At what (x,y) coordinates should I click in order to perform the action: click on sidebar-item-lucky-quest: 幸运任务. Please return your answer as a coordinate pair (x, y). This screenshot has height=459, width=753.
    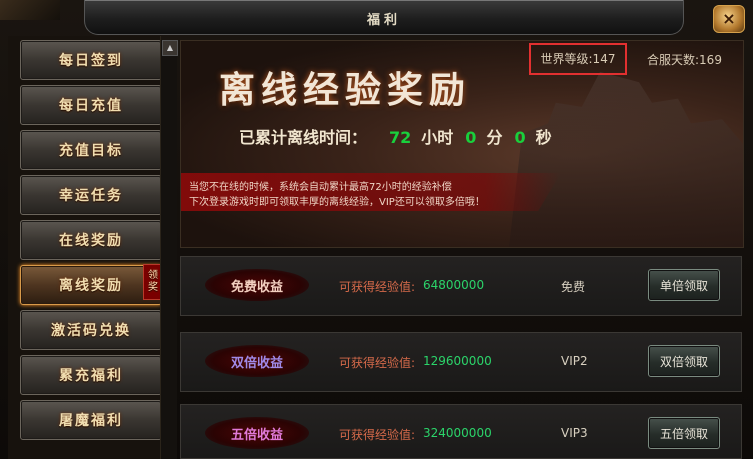
    Looking at the image, I should click on (91, 195).